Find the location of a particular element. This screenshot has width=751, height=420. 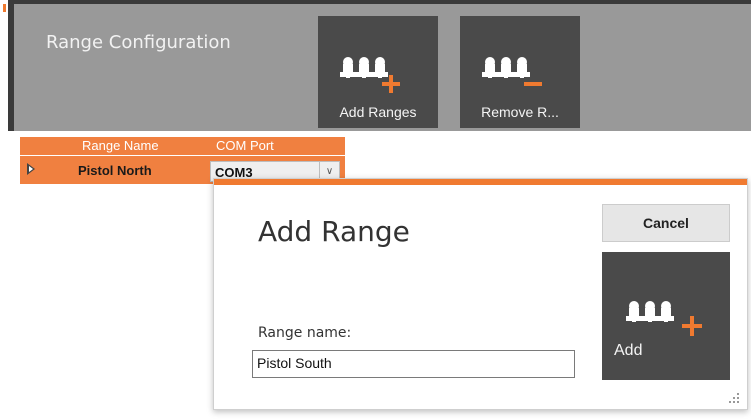

add-ranges-button: Add Ranges is located at coordinates (378, 72).